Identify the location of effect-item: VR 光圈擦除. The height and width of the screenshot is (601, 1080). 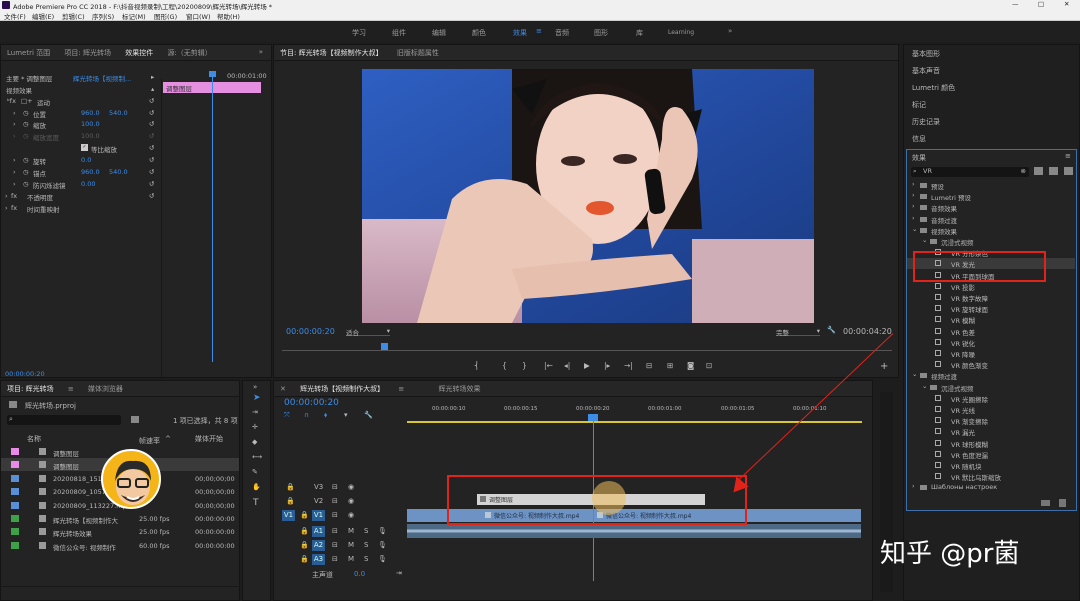
(991, 398).